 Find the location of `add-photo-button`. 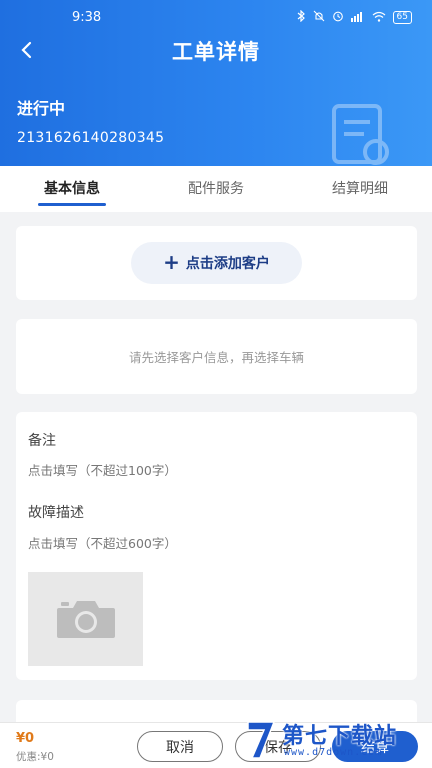

add-photo-button is located at coordinates (85, 619).